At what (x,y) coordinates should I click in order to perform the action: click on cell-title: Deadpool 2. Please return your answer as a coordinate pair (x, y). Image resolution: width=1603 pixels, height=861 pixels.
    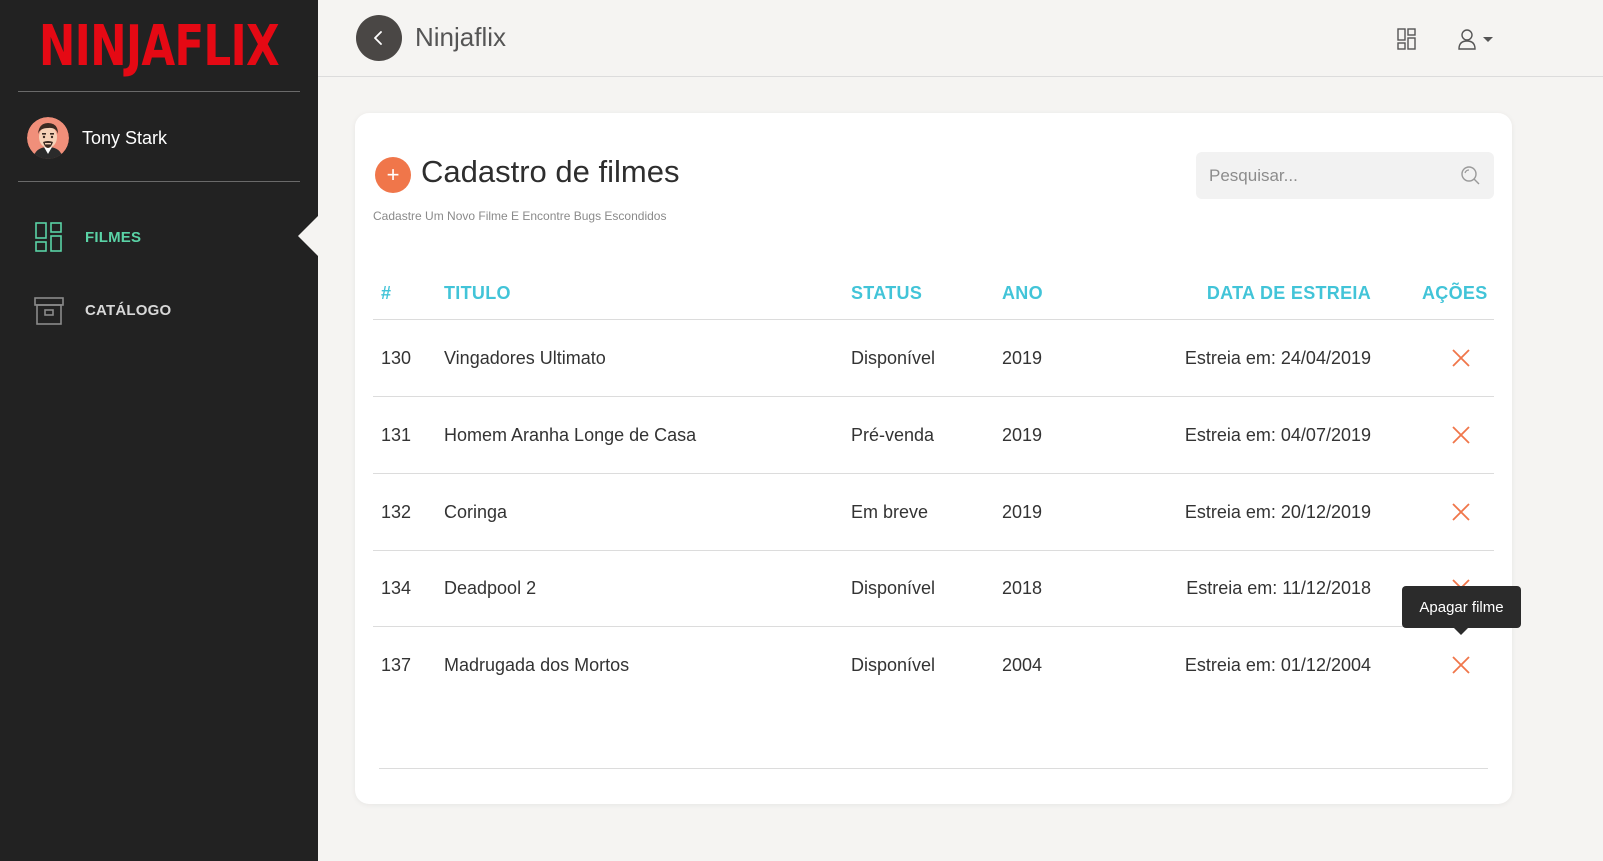
    Looking at the image, I should click on (490, 588).